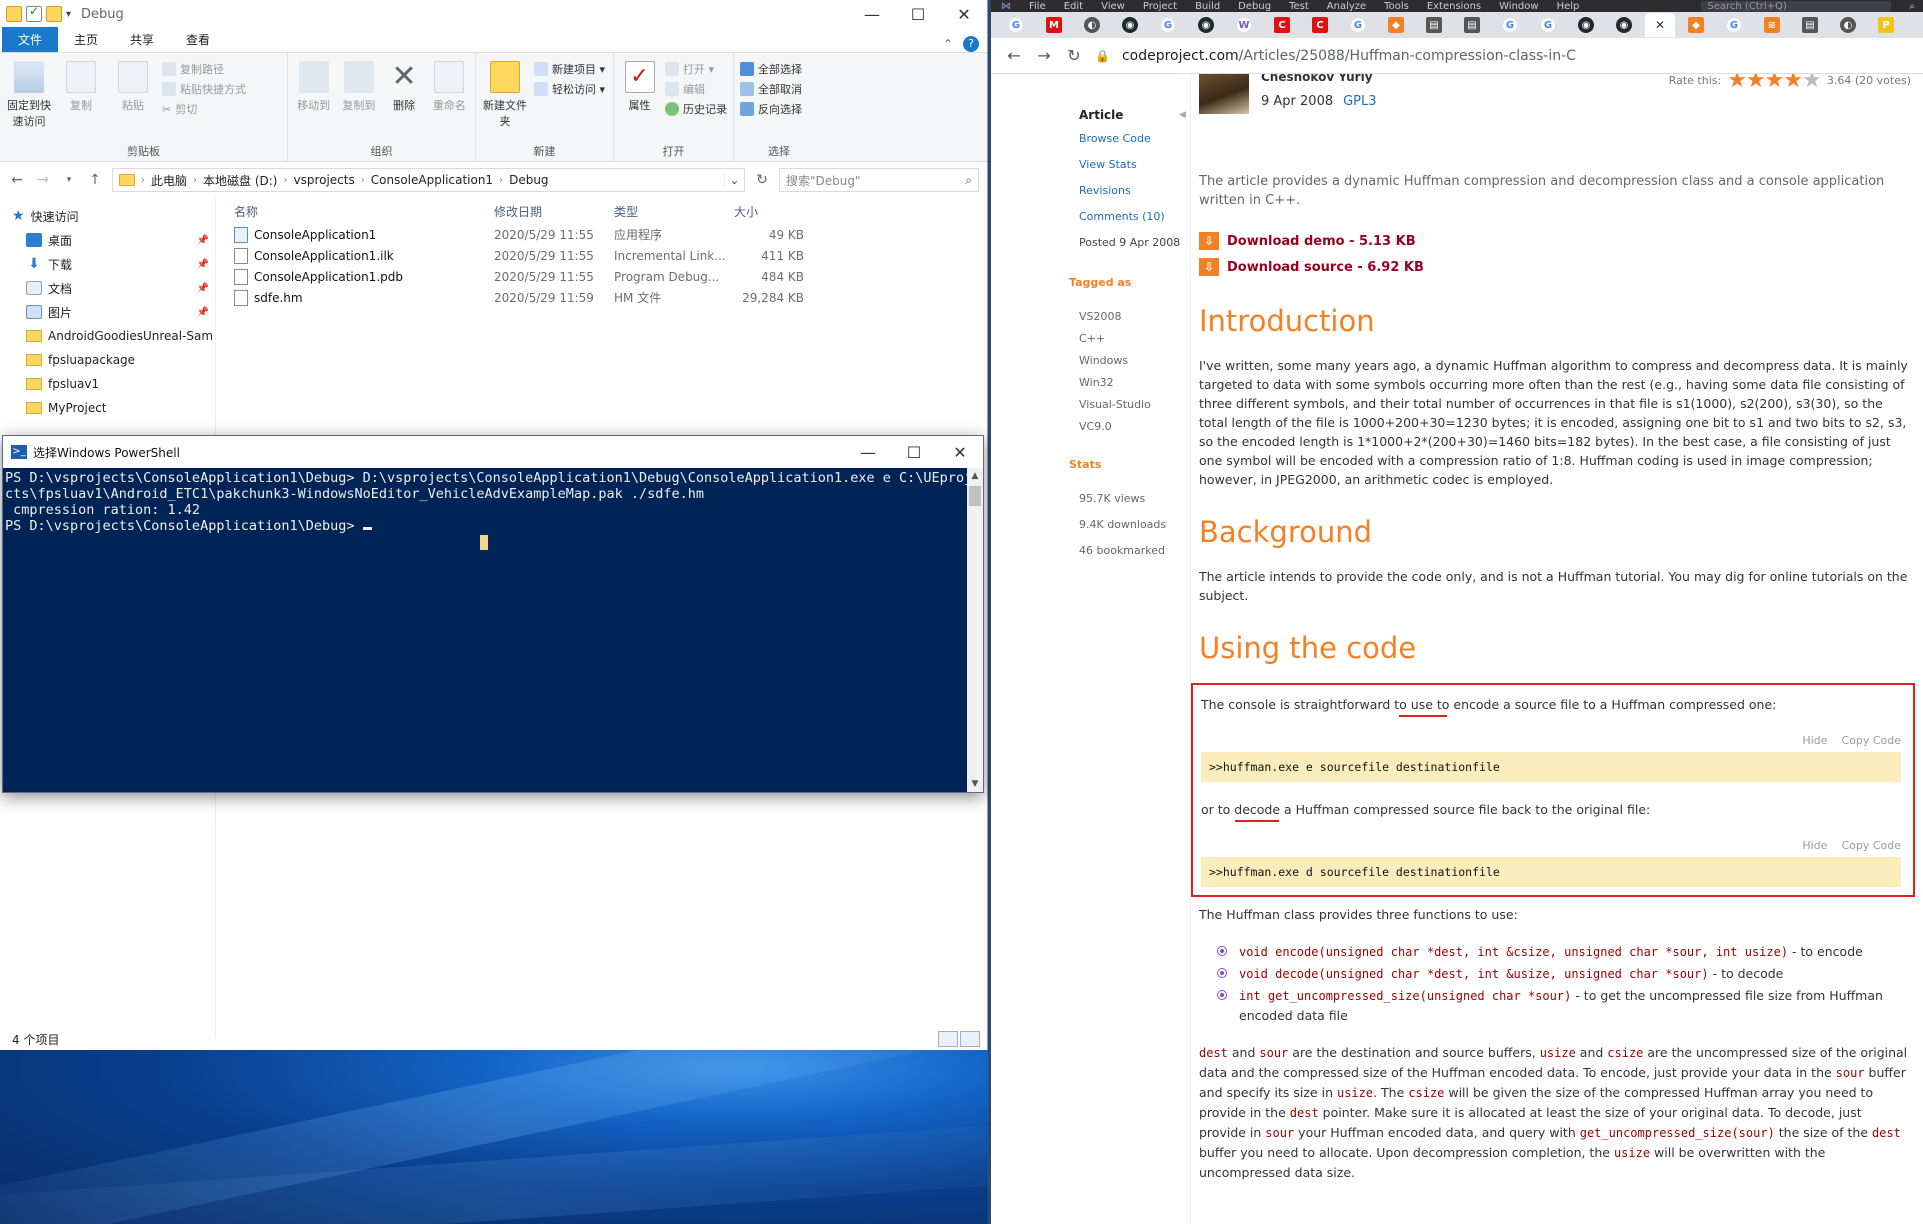  Describe the element at coordinates (970, 1039) in the screenshot. I see `large-icons-view-icon` at that location.